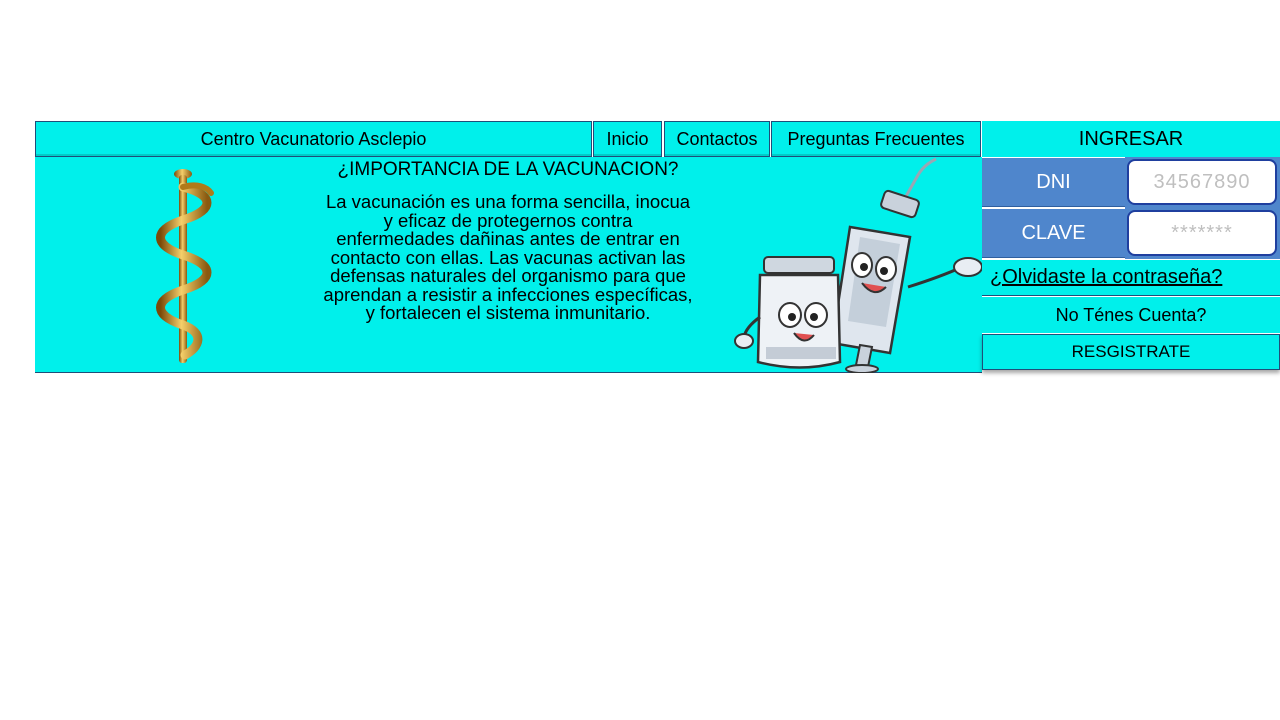  I want to click on login-title: INGRESAR, so click(1131, 139).